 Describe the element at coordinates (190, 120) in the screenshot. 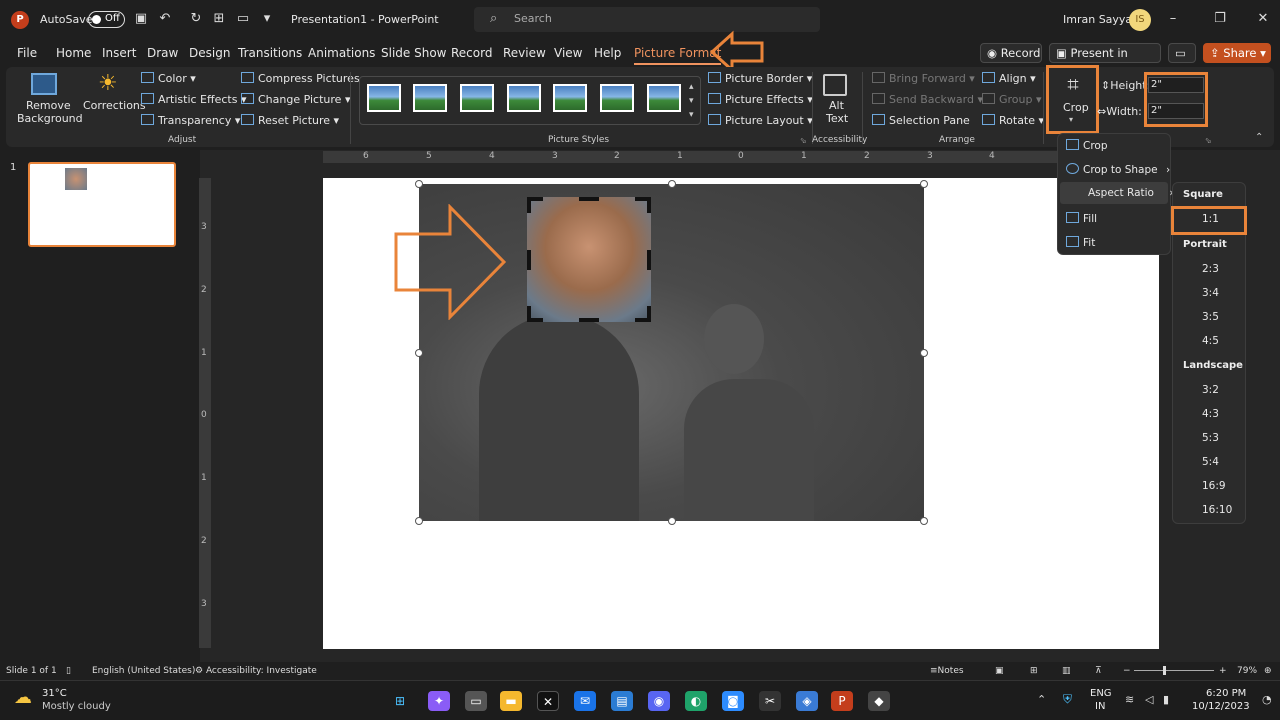

I see `transparency-button: Transparency ▾` at that location.